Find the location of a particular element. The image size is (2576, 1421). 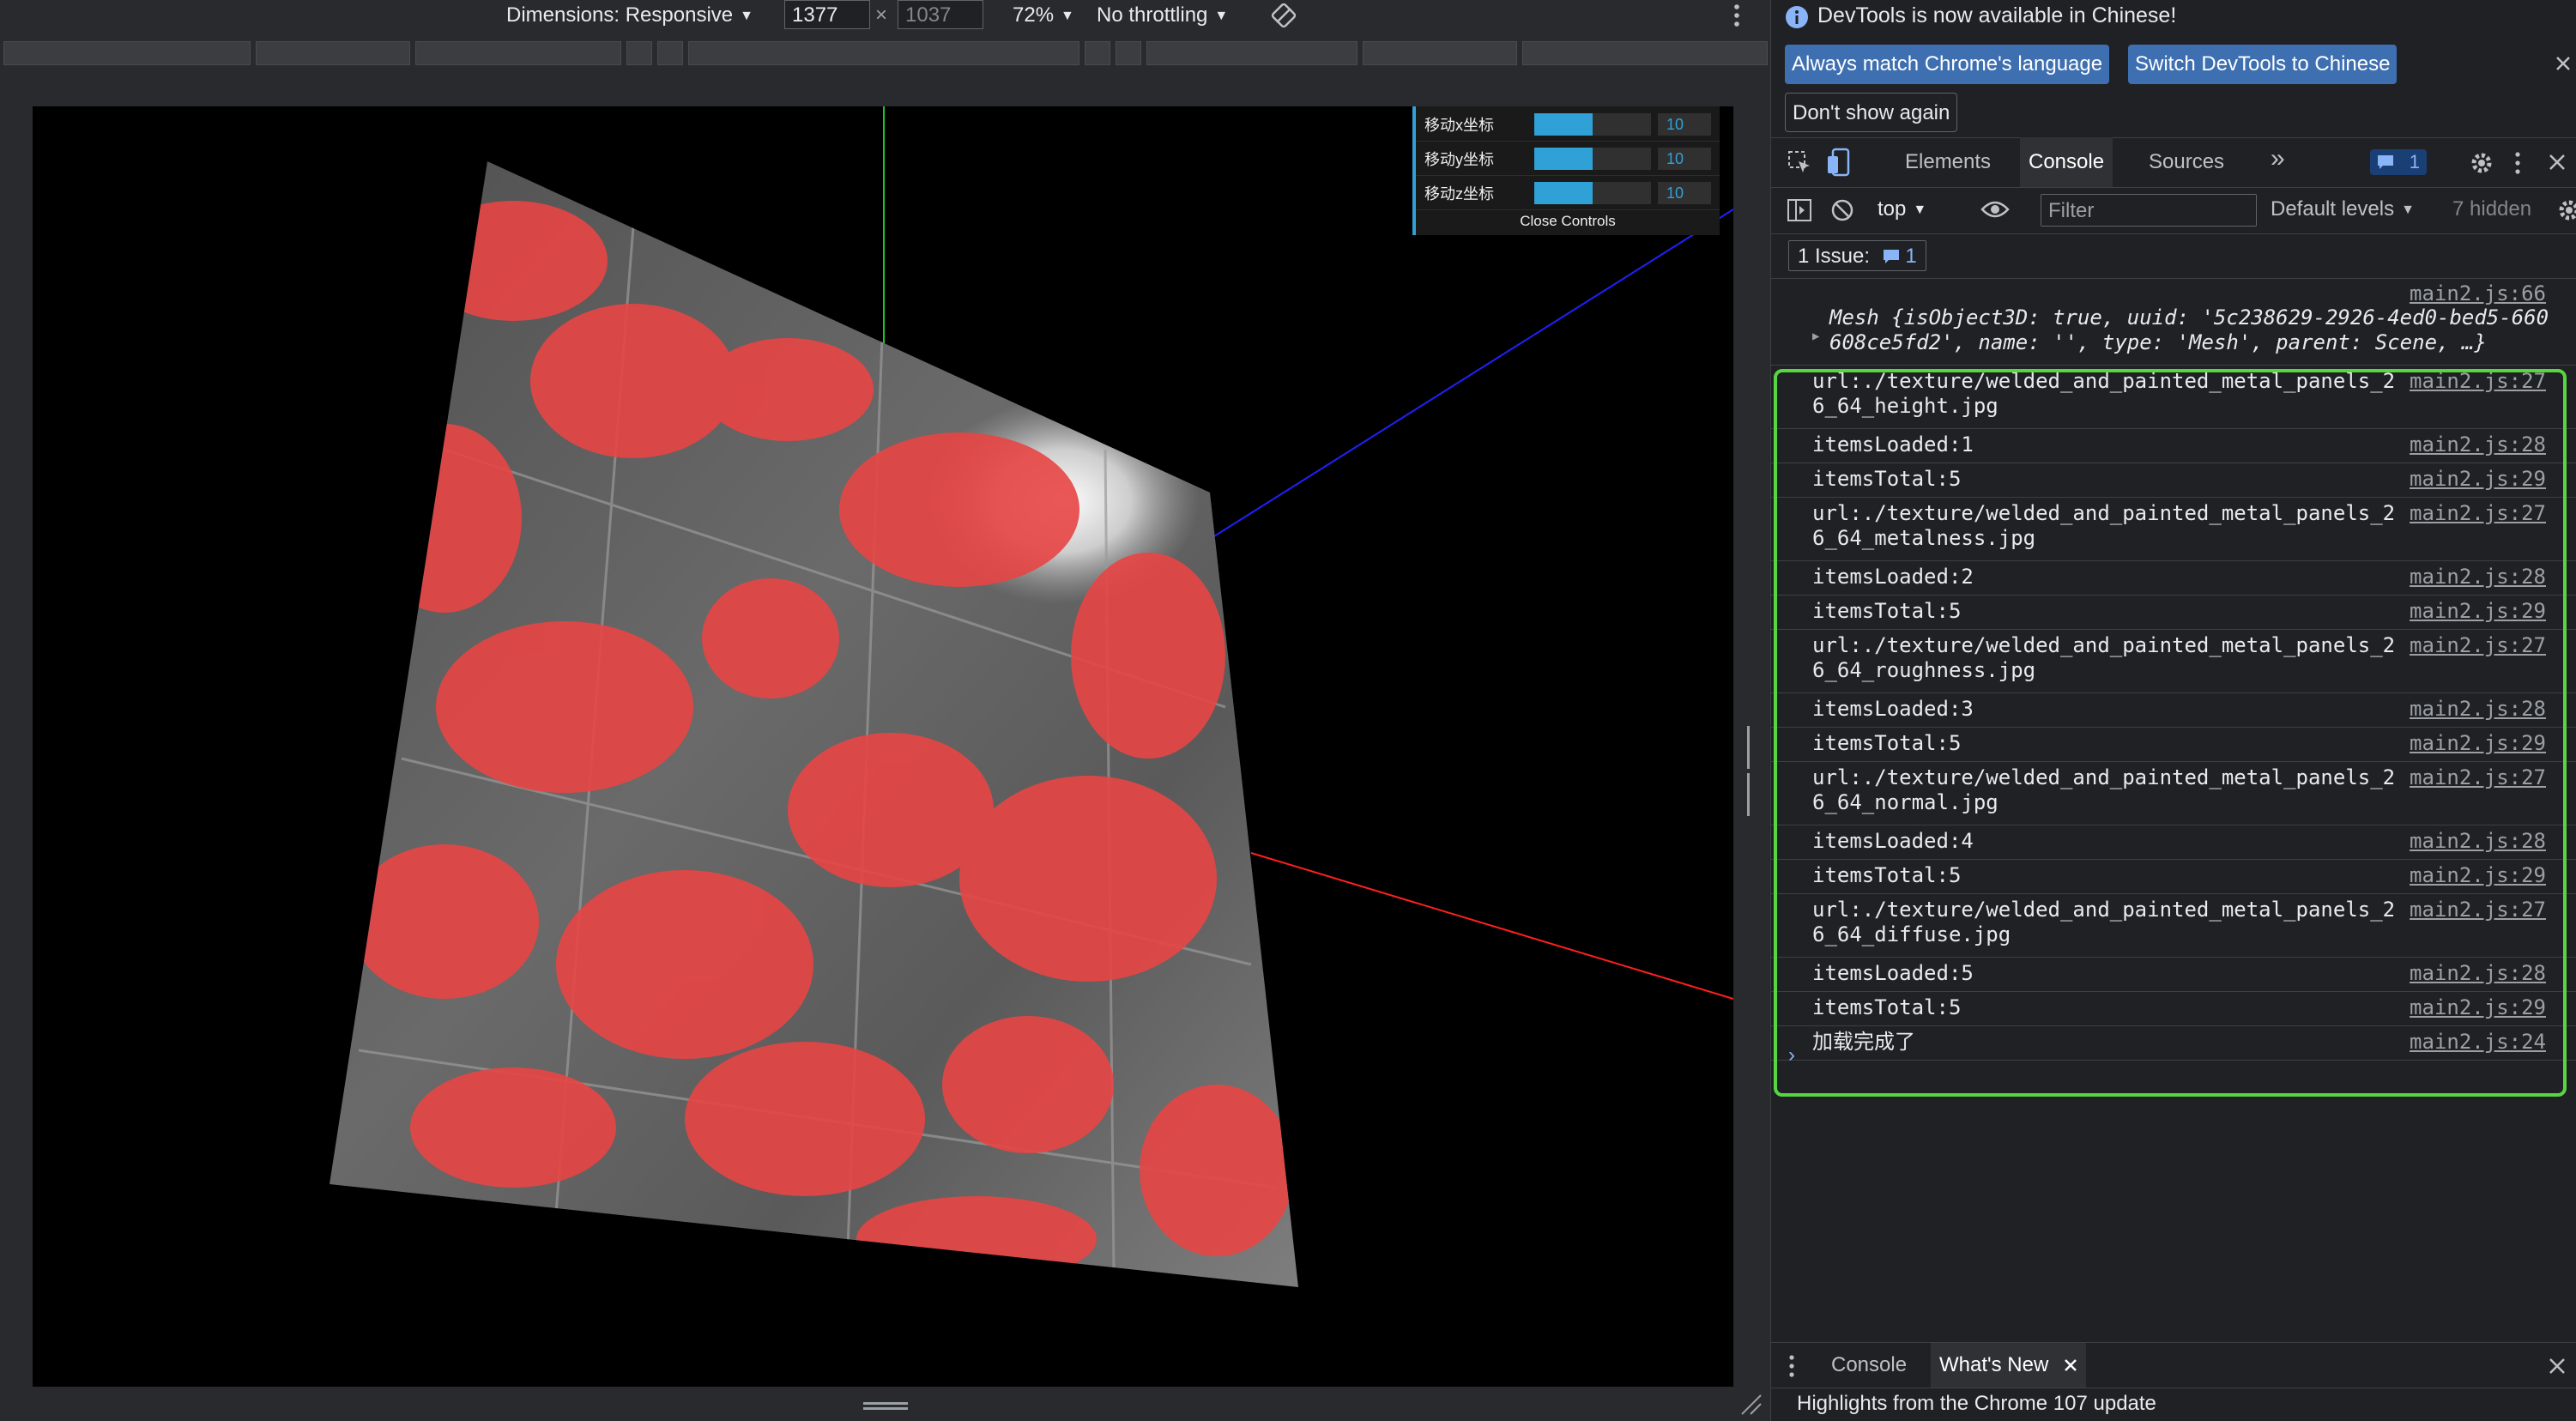

console-settings-gear-icon is located at coordinates (2565, 210).